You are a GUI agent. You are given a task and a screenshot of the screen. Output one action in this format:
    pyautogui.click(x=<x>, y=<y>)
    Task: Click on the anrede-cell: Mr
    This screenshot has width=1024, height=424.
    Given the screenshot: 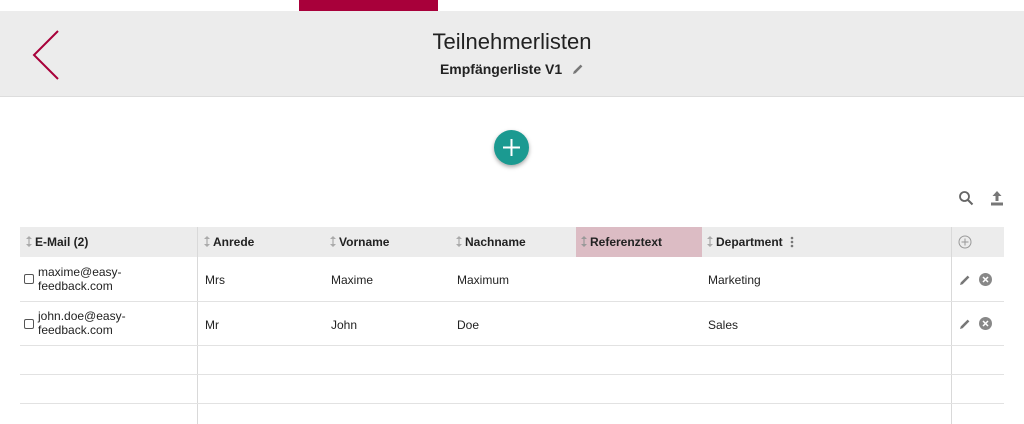 What is the action you would take?
    pyautogui.click(x=212, y=325)
    